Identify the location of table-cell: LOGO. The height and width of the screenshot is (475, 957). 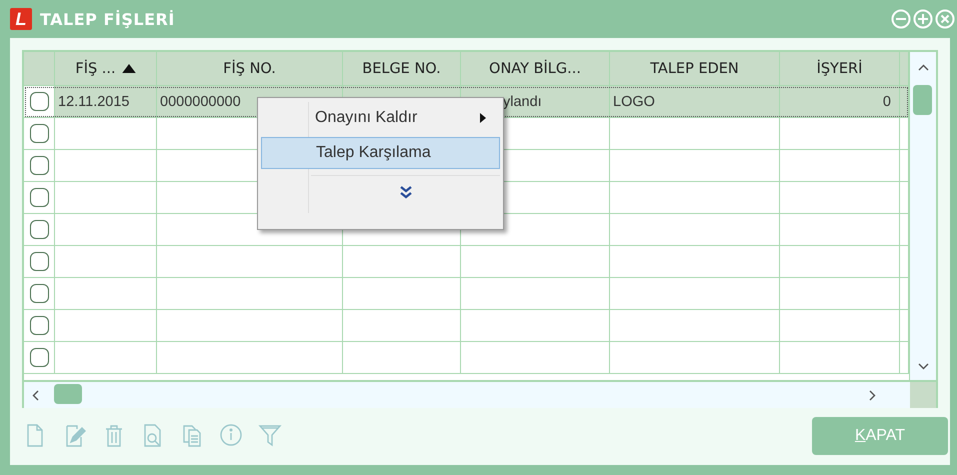
(695, 102).